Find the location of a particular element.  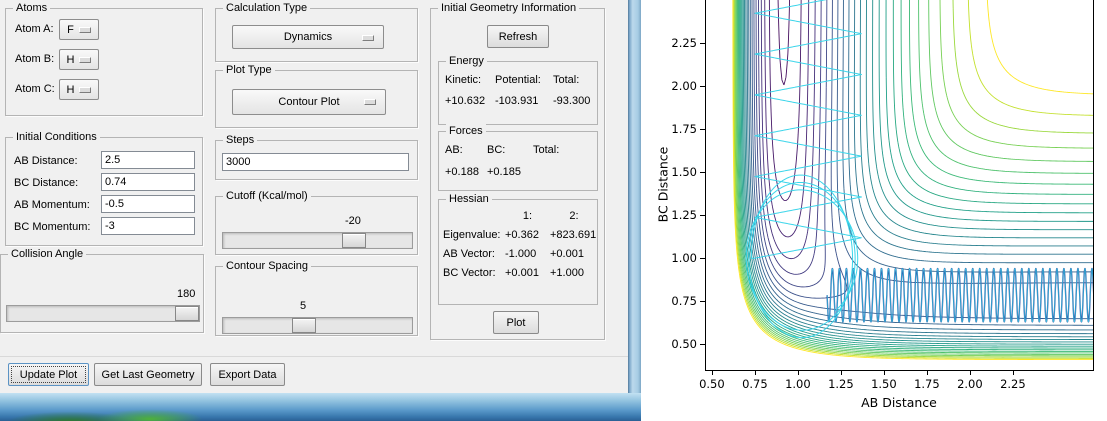

contour-spacing-group: Contour Spacing 5 is located at coordinates (316, 297).